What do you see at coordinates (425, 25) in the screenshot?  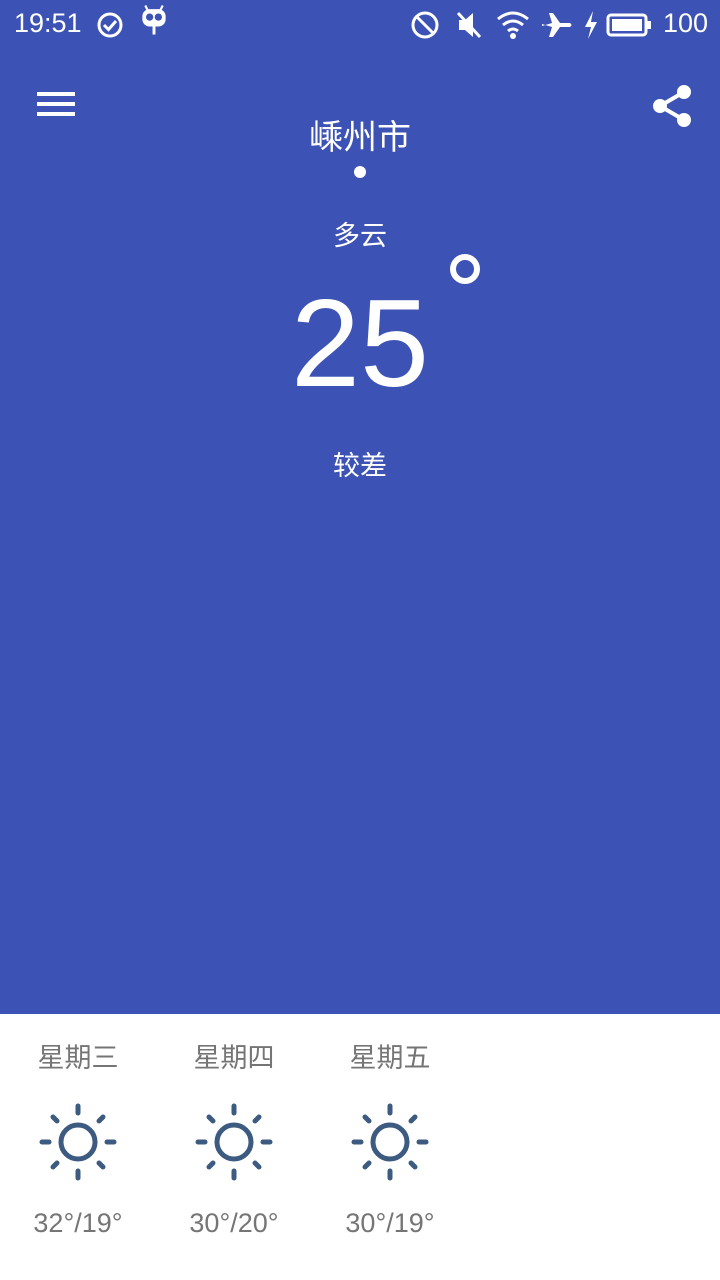 I see `do-not-disturb-icon` at bounding box center [425, 25].